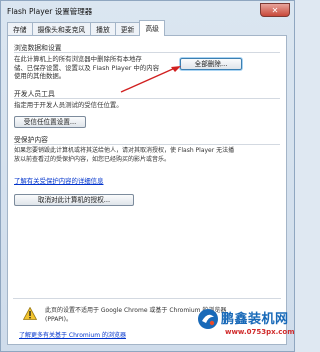 The image size is (320, 352). What do you see at coordinates (208, 319) in the screenshot?
I see `site-logo-icon` at bounding box center [208, 319].